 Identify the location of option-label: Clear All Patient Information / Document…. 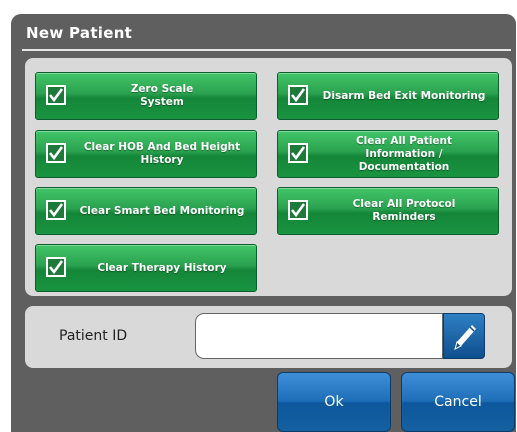
(404, 153).